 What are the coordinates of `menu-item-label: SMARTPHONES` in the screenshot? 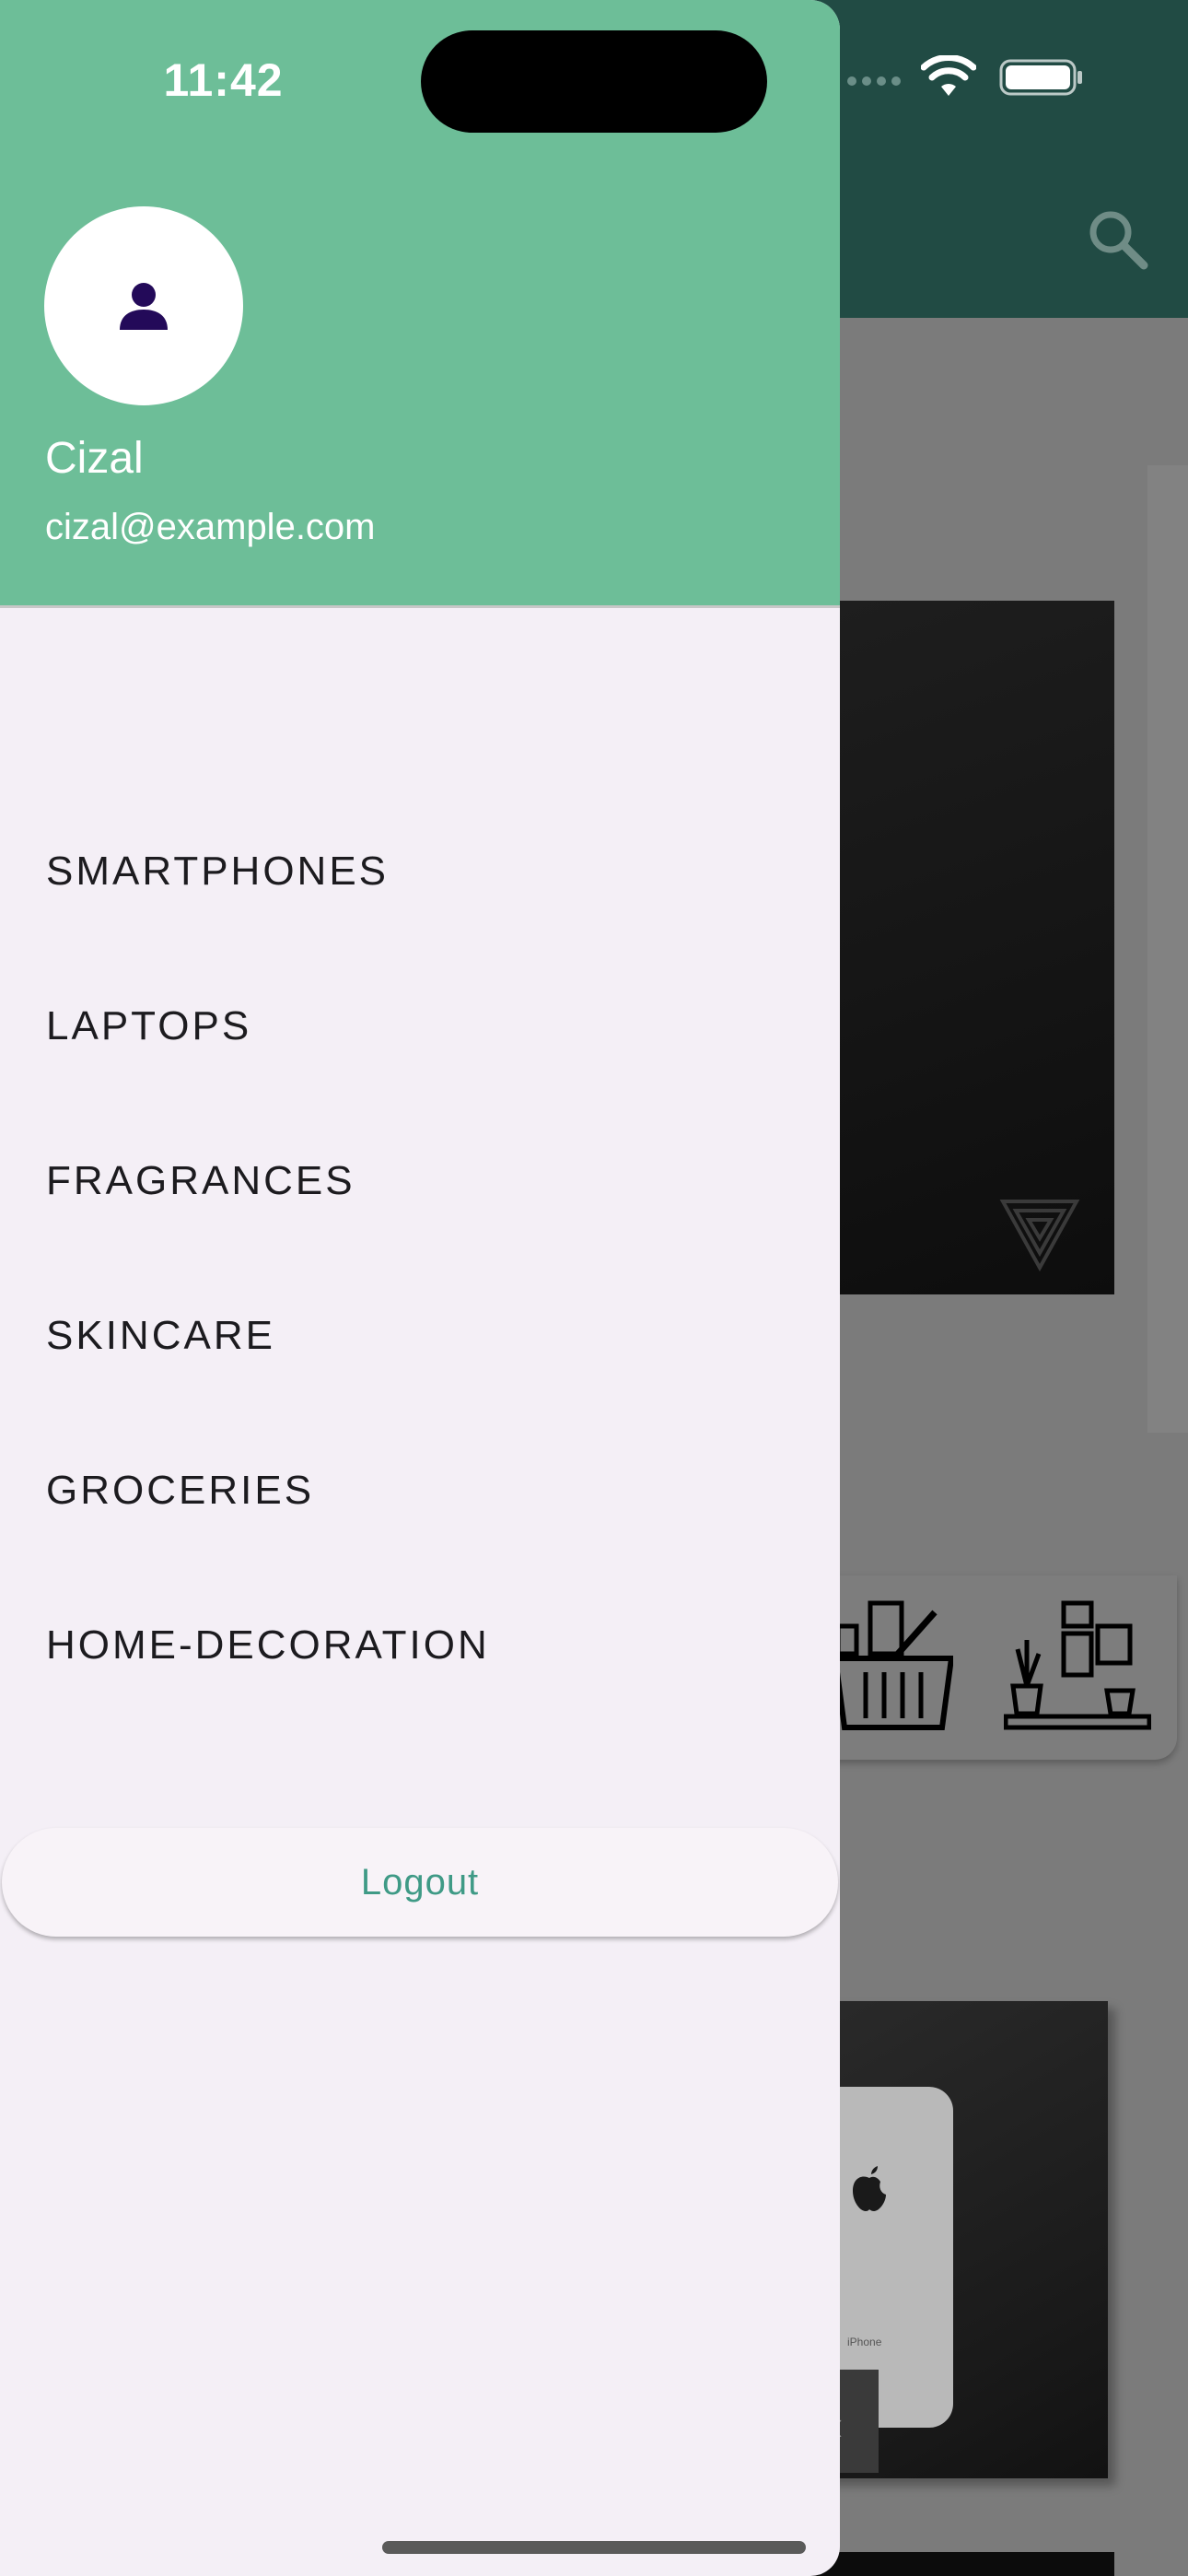 It's located at (218, 871).